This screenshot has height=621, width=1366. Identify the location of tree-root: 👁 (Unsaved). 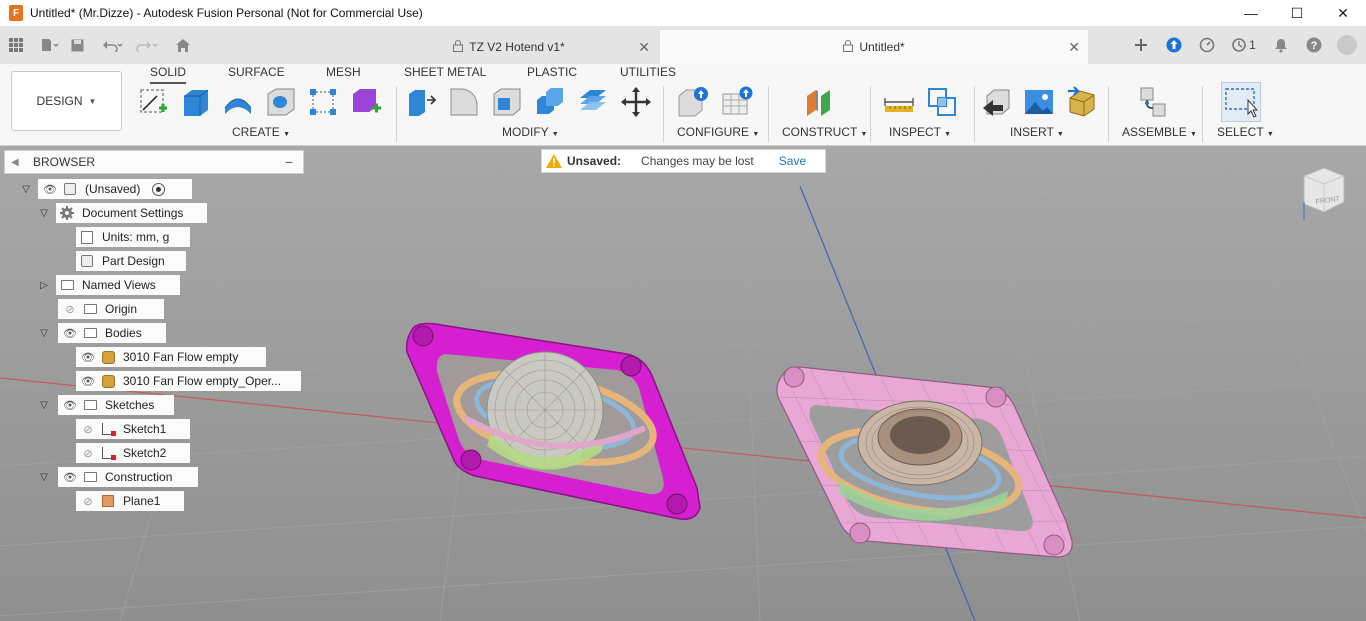
(115, 189).